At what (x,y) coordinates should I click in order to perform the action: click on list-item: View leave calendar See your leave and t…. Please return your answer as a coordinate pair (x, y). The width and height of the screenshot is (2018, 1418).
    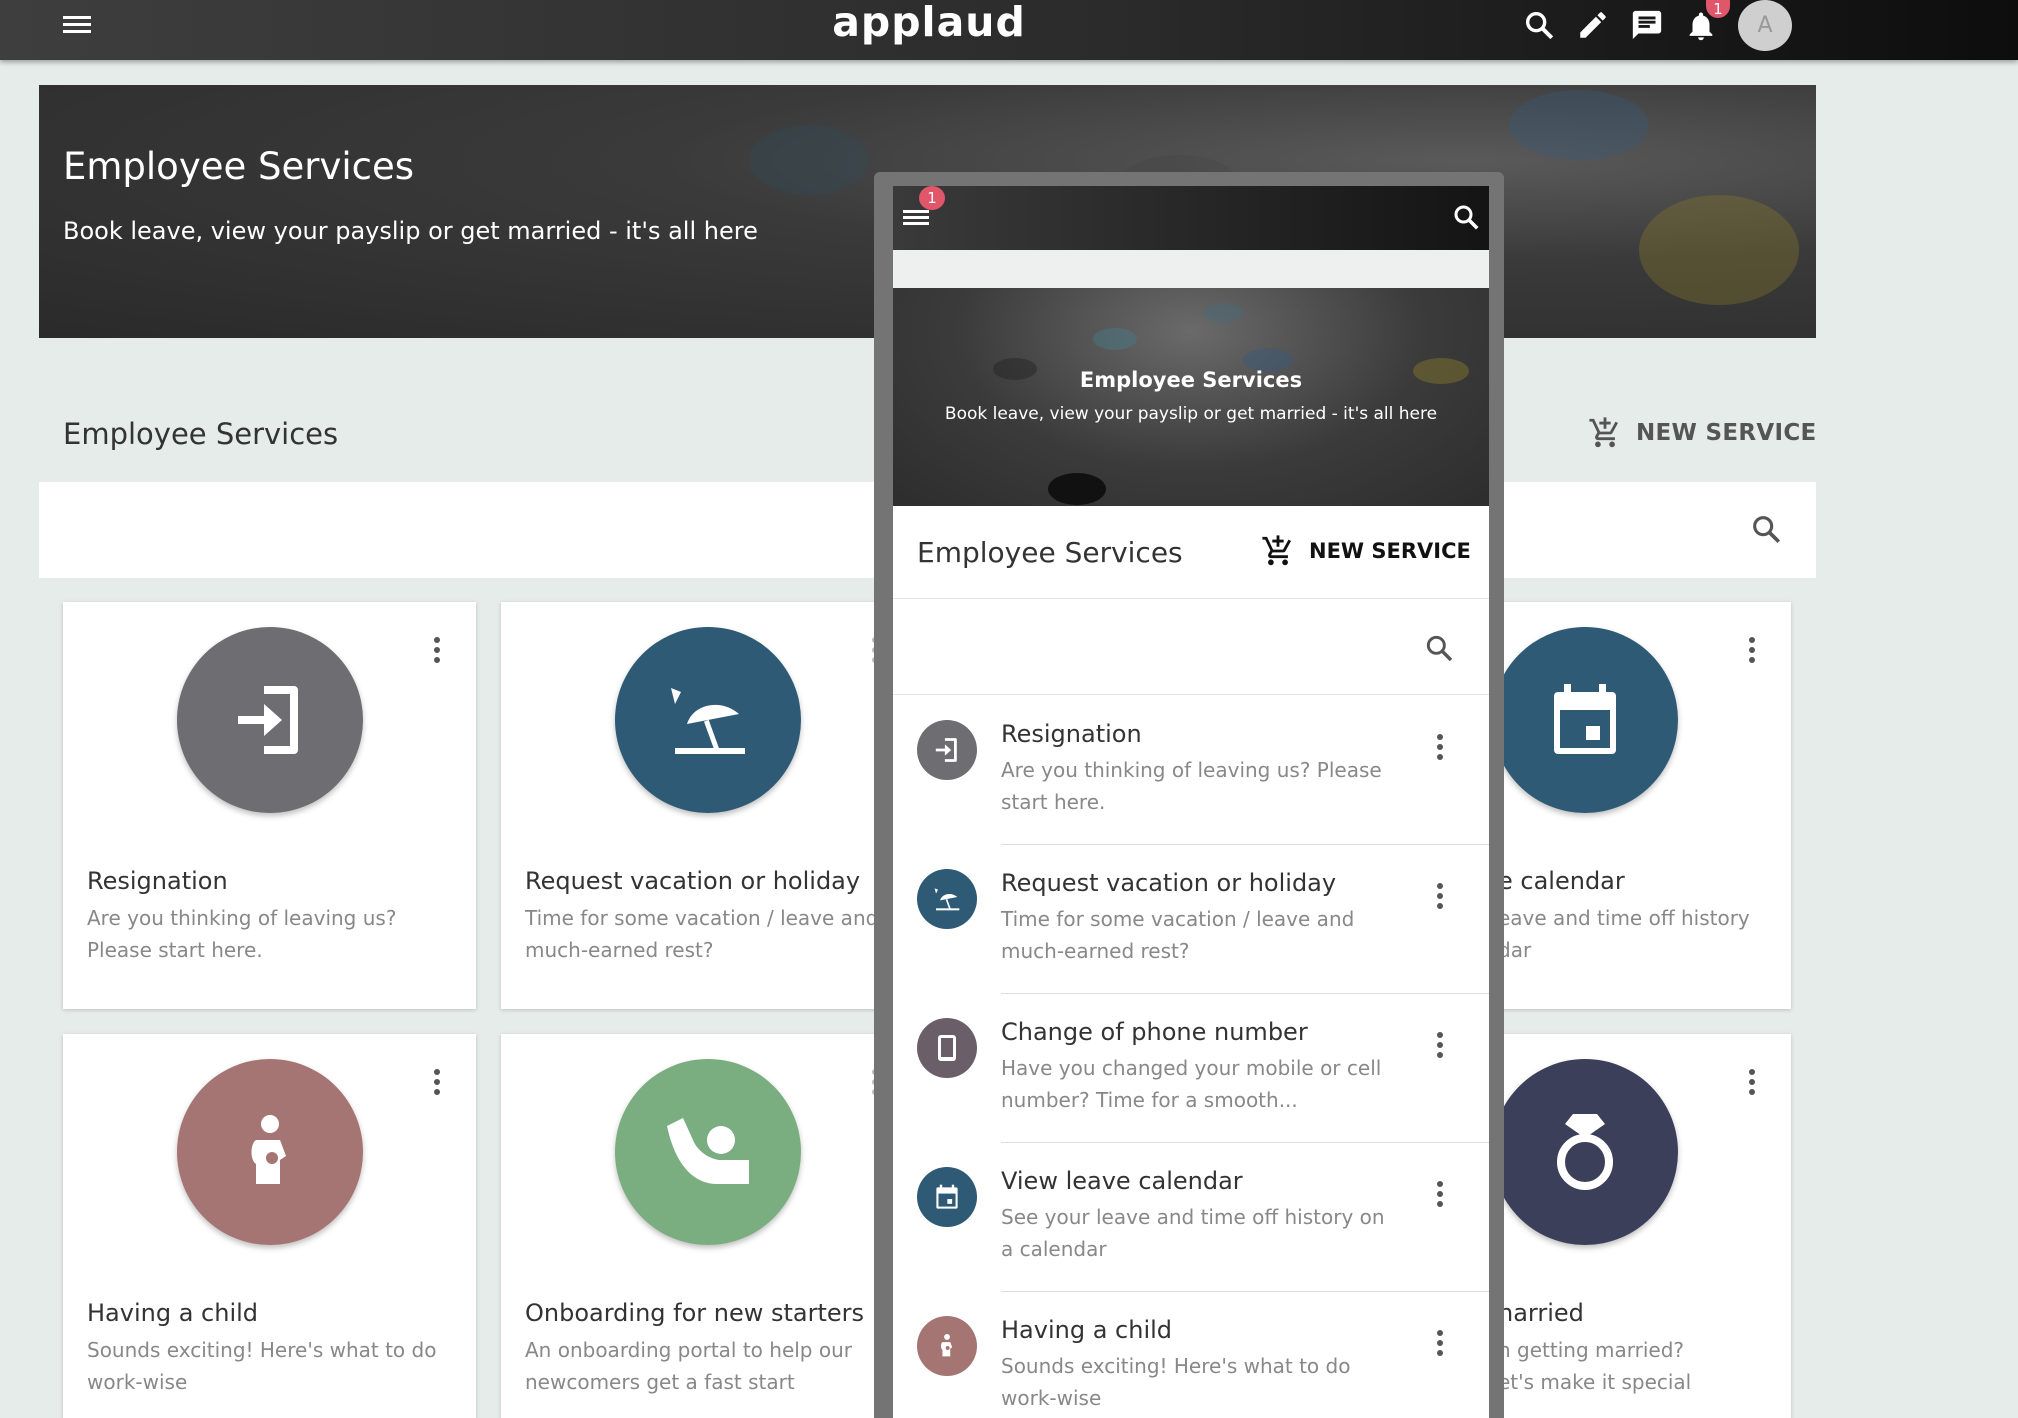
    Looking at the image, I should click on (1191, 1217).